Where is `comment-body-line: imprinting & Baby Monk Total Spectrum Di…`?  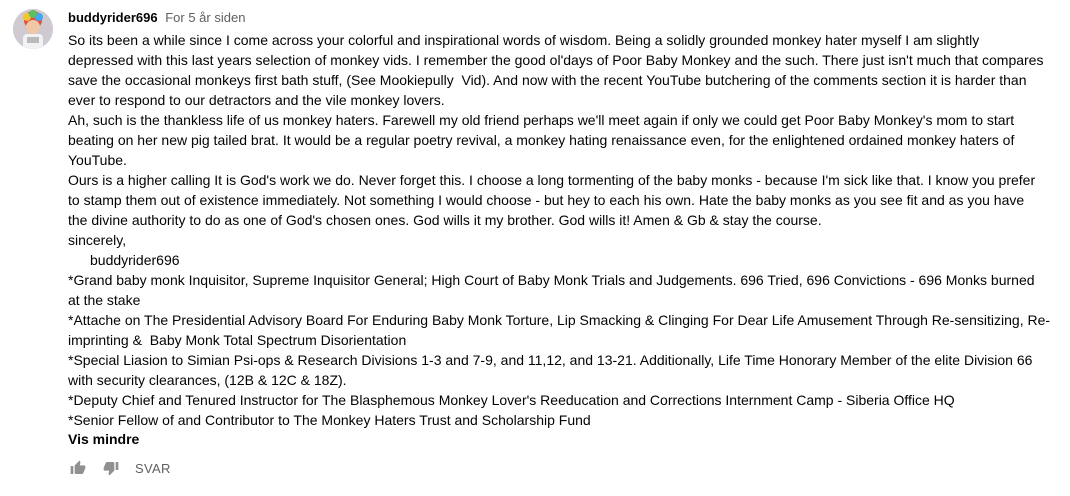
comment-body-line: imprinting & Baby Monk Total Spectrum Di… is located at coordinates (237, 340).